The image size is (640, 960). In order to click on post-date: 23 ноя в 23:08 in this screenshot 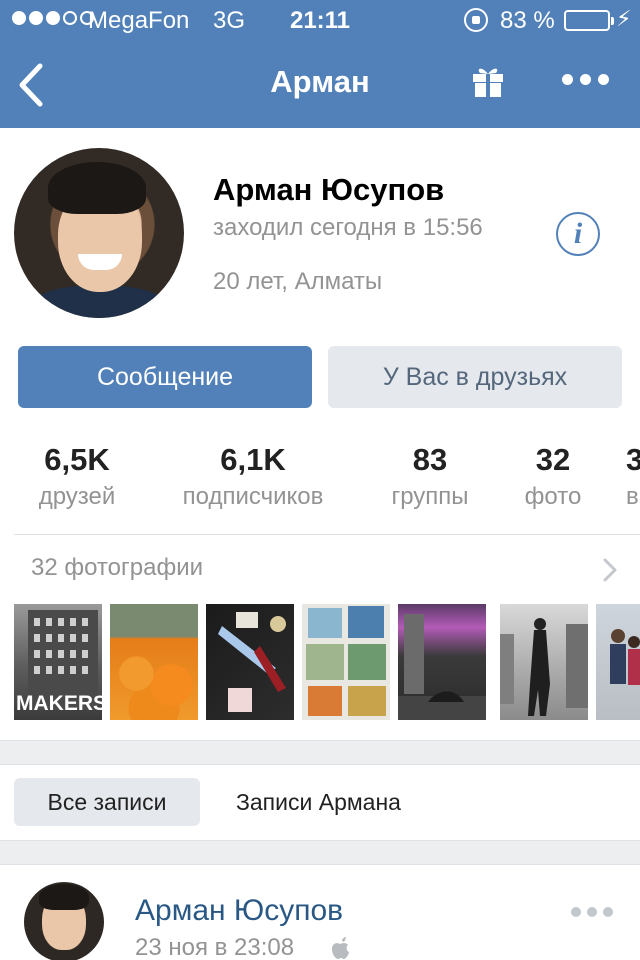, I will do `click(215, 947)`.